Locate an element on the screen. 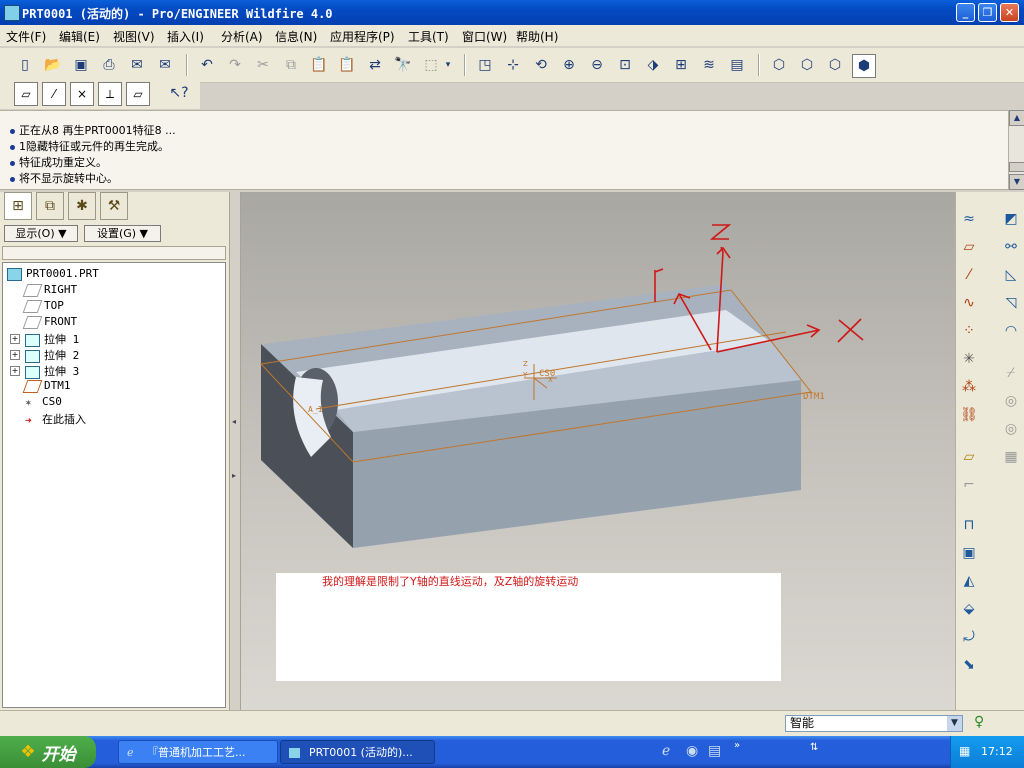  selection-filter: 智能 ▼ is located at coordinates (874, 723).